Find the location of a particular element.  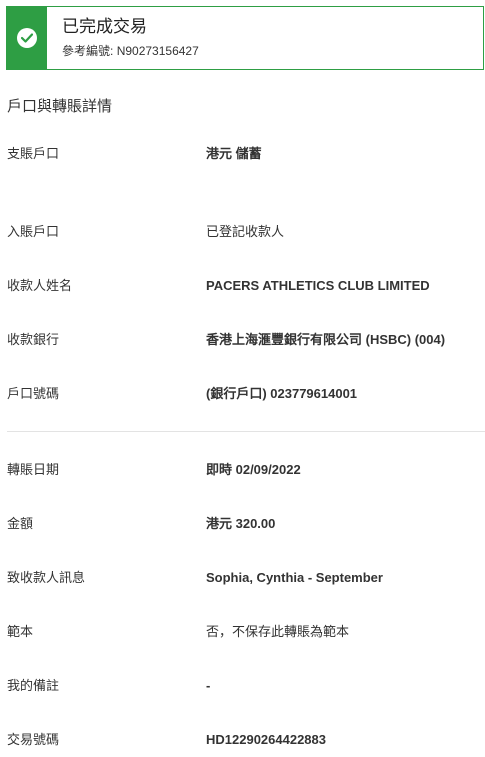

from-account-label: 支賬戶口 is located at coordinates (33, 153).